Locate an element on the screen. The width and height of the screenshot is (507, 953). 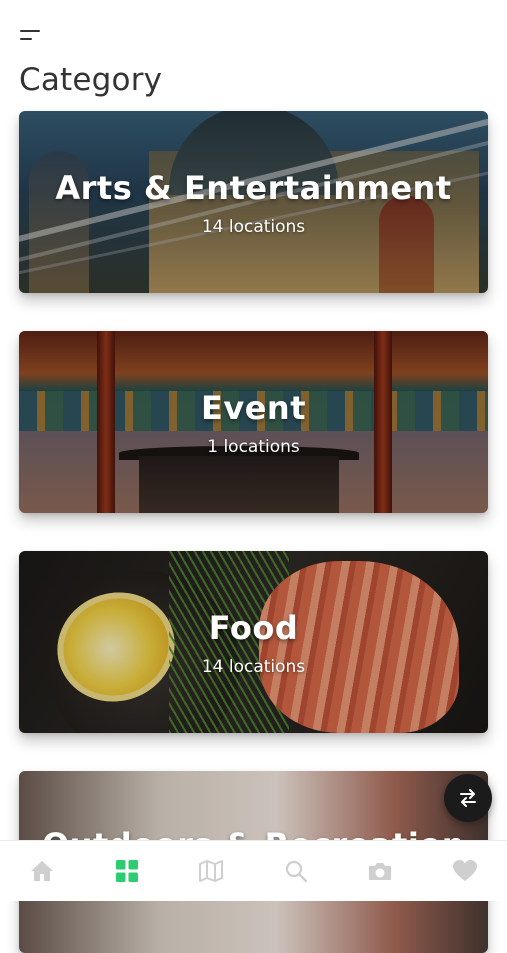
heart-icon is located at coordinates (464, 870).